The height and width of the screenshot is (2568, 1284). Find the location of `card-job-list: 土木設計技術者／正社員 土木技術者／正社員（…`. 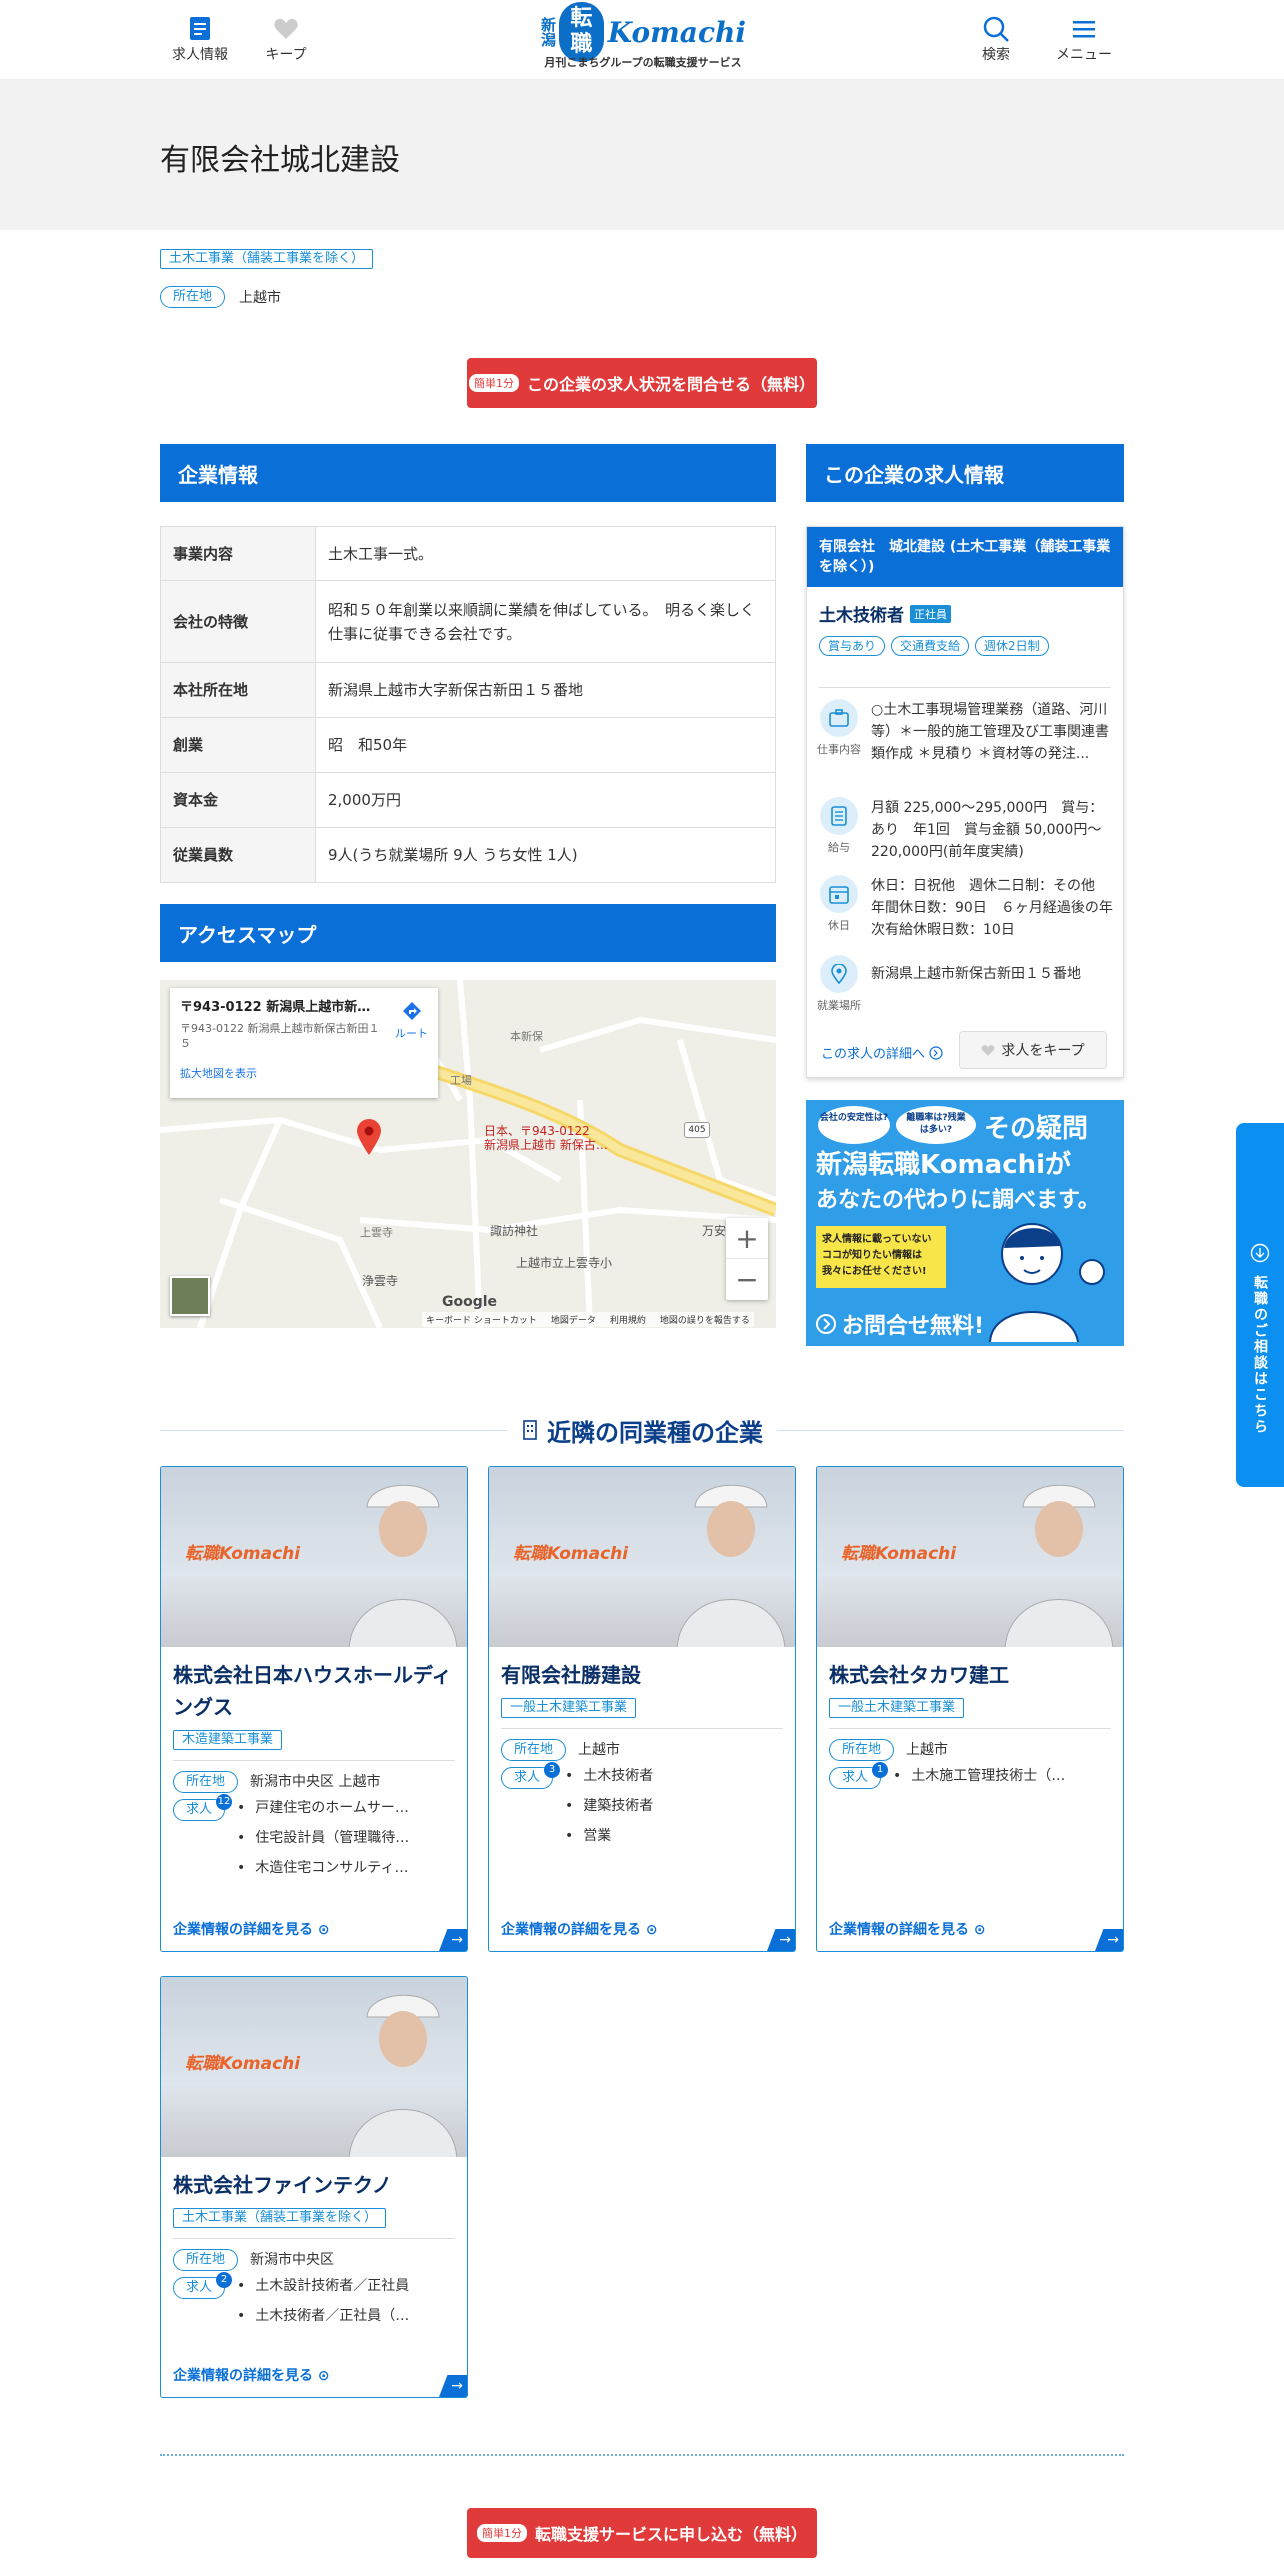

card-job-list: 土木設計技術者／正社員 土木技術者／正社員（… is located at coordinates (323, 2301).